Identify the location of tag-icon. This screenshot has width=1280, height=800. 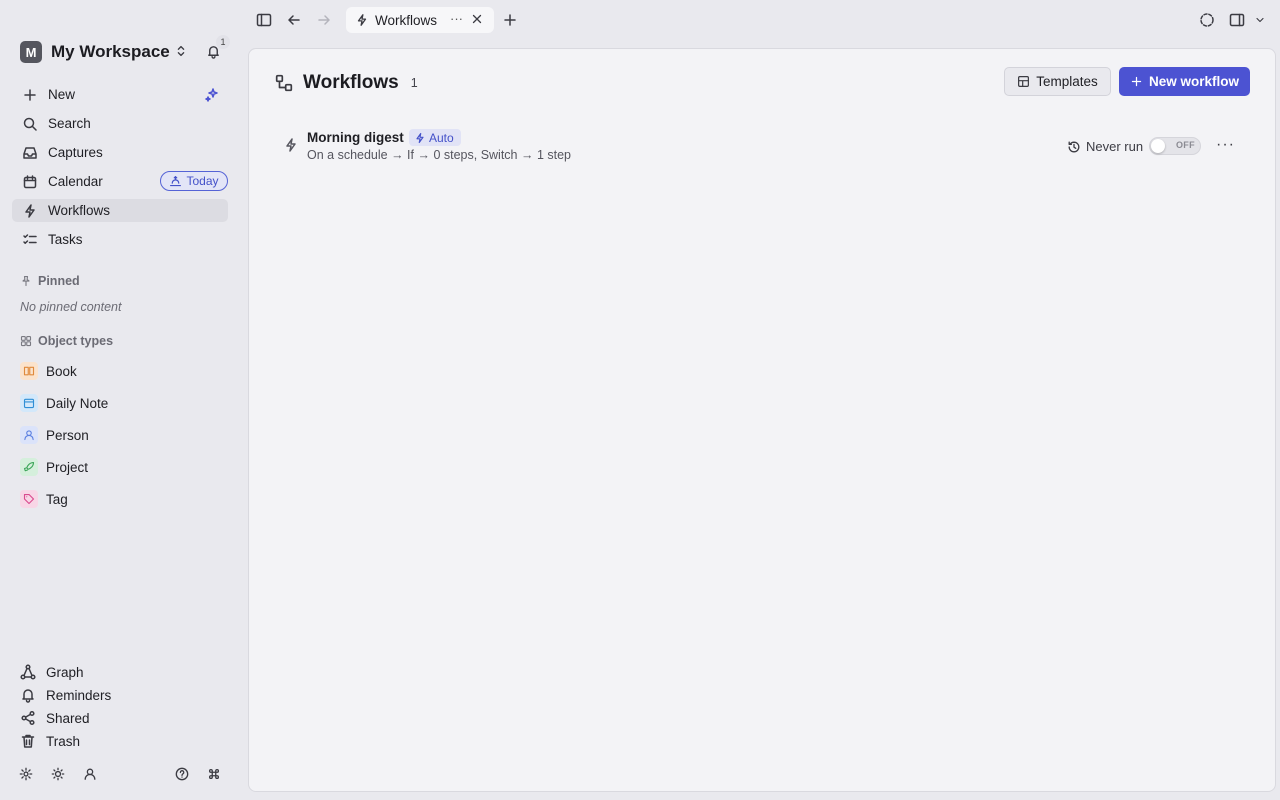
(29, 499).